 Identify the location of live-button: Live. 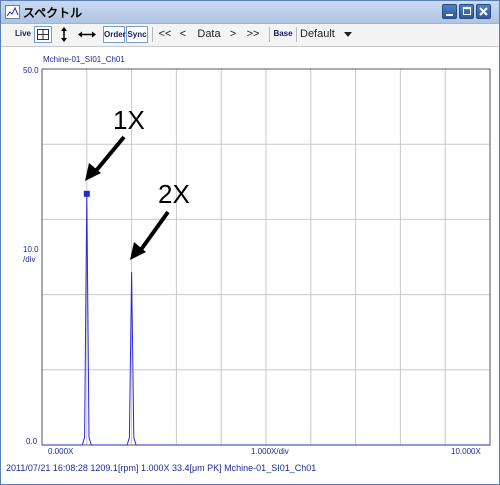
(23, 34).